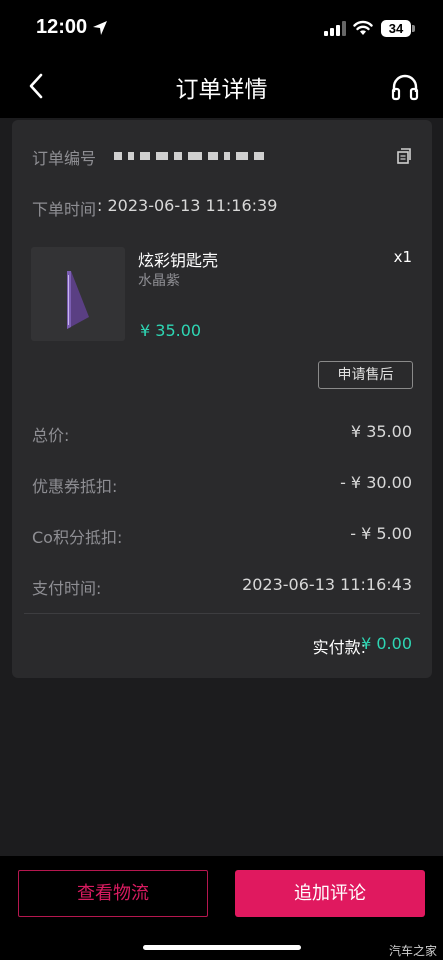  Describe the element at coordinates (365, 375) in the screenshot. I see `after-sale-button: 申请售后` at that location.